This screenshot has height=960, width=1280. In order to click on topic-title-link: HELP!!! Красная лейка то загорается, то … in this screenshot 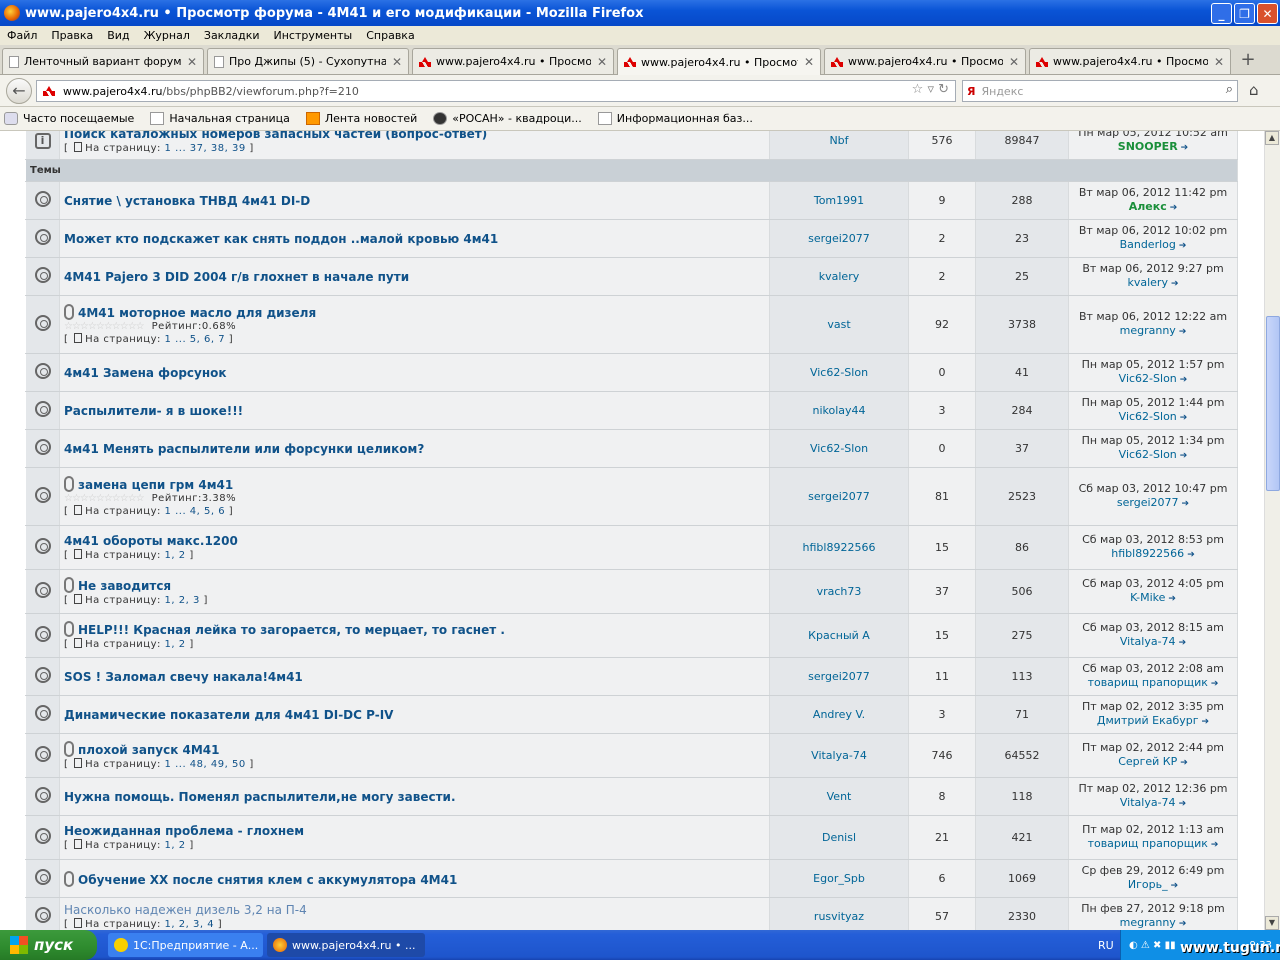, I will do `click(291, 630)`.